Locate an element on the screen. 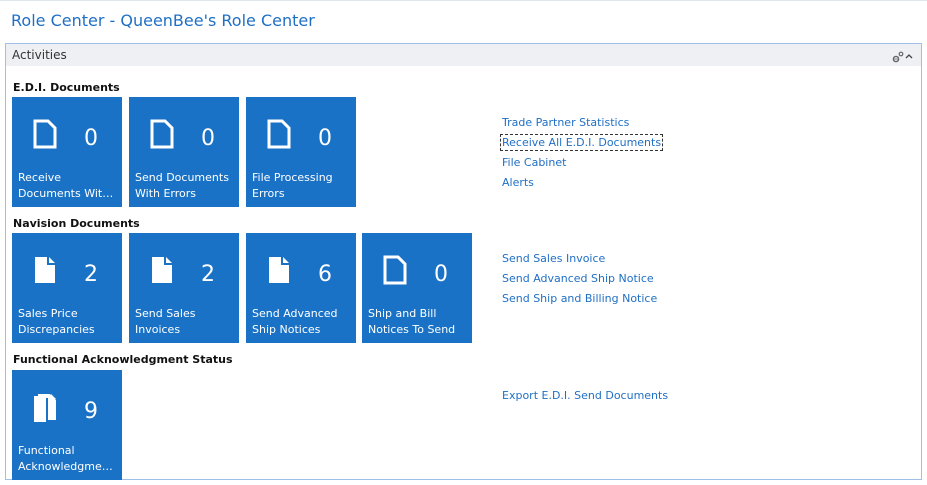 The height and width of the screenshot is (485, 927). tile-label: Send Advanced Ship Notices is located at coordinates (295, 321).